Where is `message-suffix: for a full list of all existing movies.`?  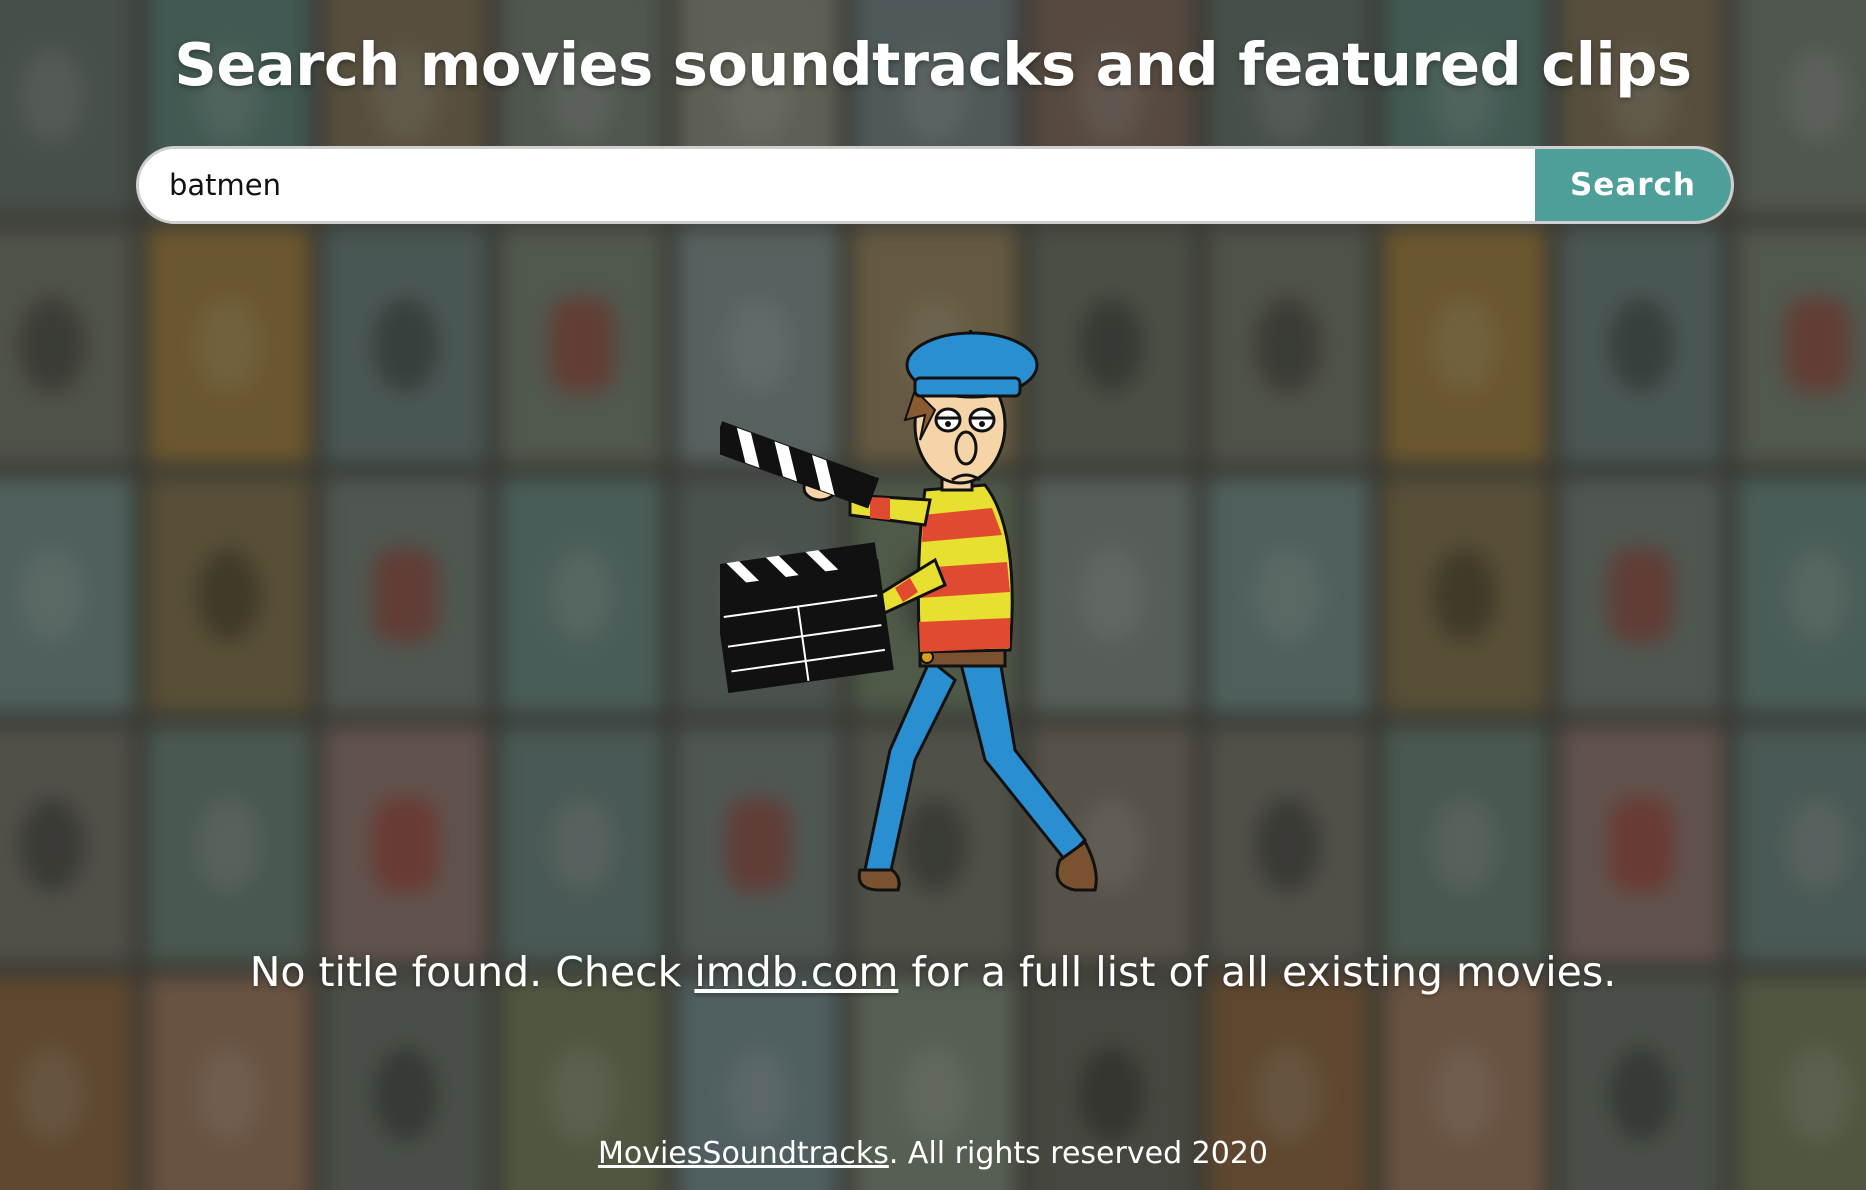
message-suffix: for a full list of all existing movies. is located at coordinates (1257, 972).